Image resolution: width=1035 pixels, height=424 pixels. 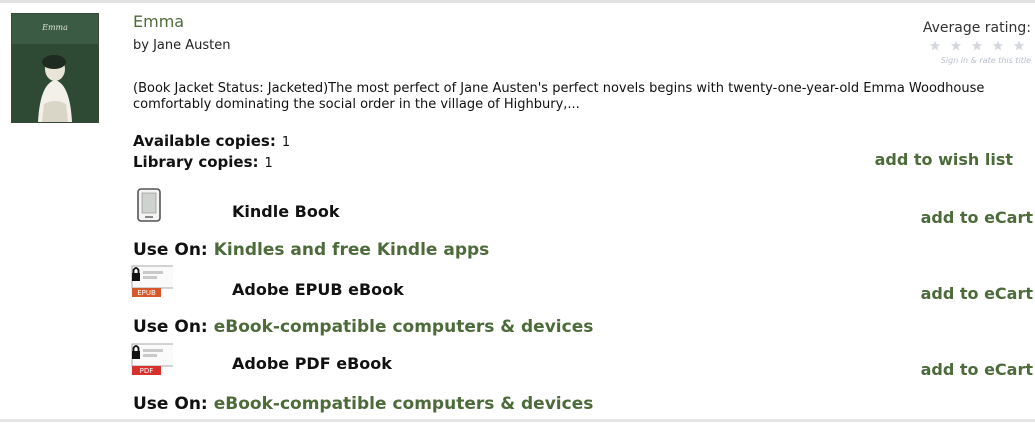 What do you see at coordinates (196, 162) in the screenshot?
I see `library-copies-label: Library copies:` at bounding box center [196, 162].